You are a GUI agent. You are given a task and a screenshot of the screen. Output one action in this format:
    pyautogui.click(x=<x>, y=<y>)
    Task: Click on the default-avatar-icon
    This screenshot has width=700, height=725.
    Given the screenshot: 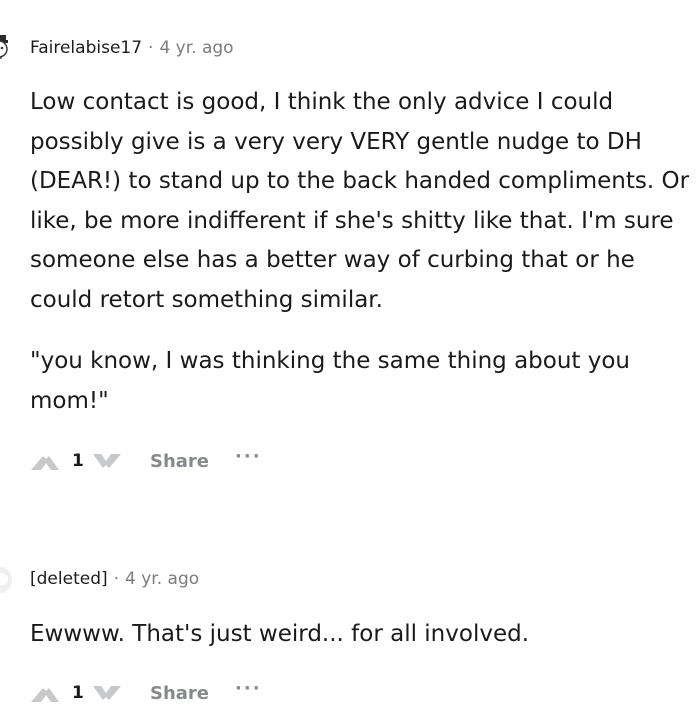 What is the action you would take?
    pyautogui.click(x=6, y=580)
    